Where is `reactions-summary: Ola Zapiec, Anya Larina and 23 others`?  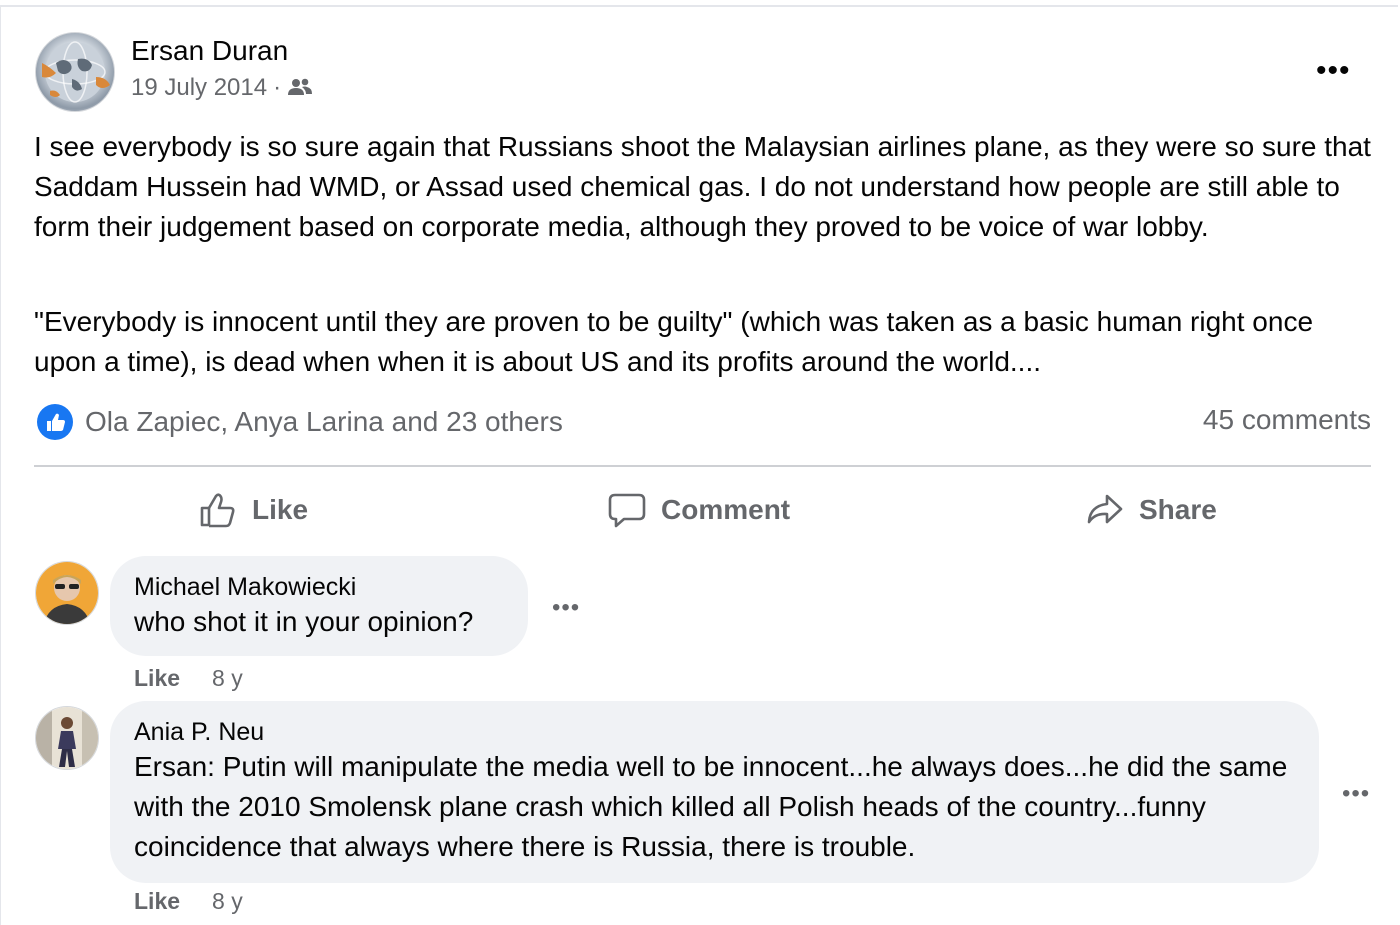 reactions-summary: Ola Zapiec, Anya Larina and 23 others is located at coordinates (300, 422).